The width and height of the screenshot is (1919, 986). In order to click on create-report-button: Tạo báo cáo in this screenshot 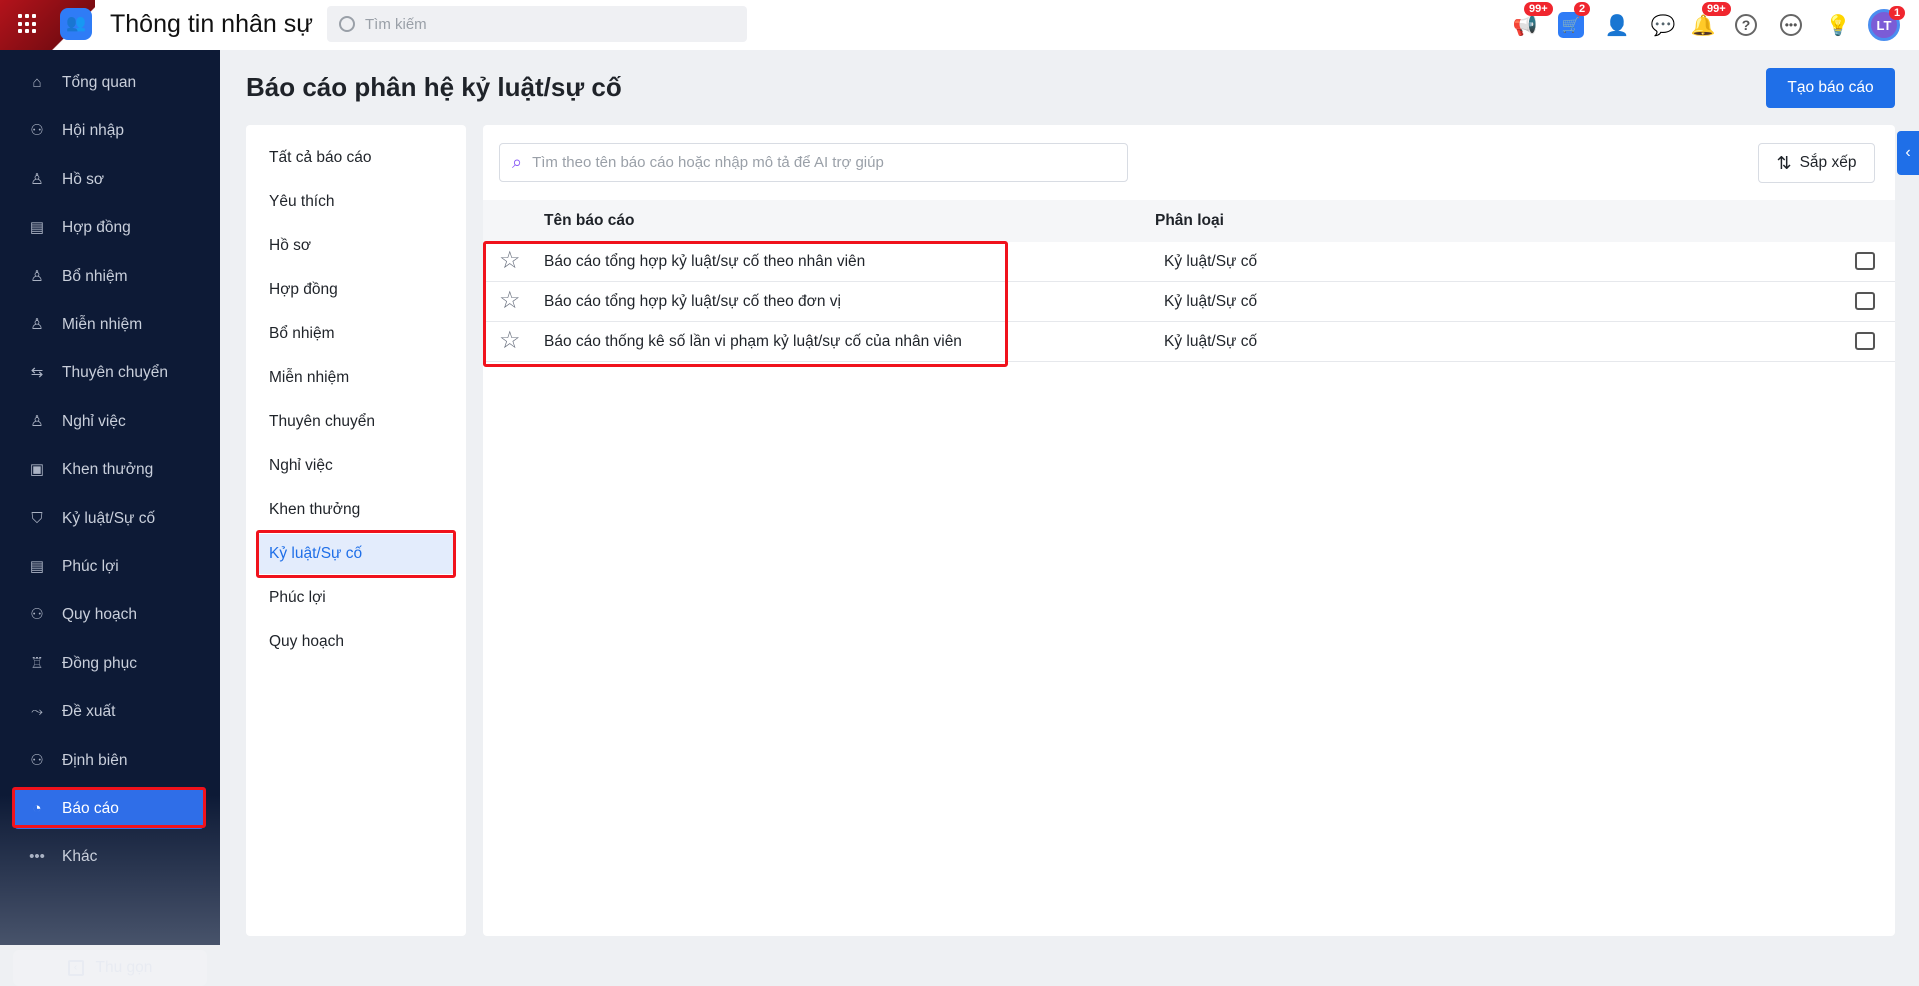, I will do `click(1830, 88)`.